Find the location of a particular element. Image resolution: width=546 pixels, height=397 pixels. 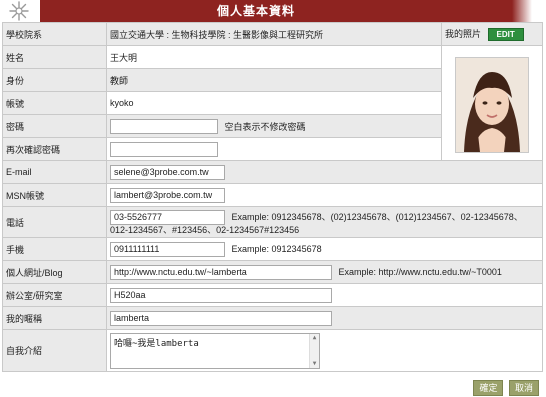

intro-textarea: 哈囉~我是lamberta ▲ ▼ is located at coordinates (215, 350).